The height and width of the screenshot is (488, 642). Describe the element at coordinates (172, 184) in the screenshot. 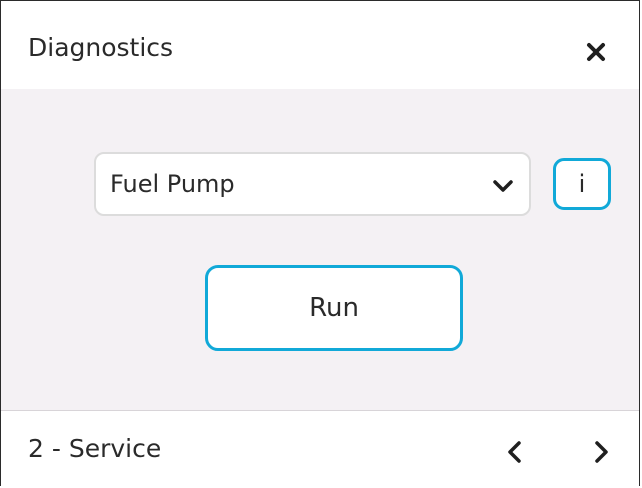

I see `component-select-value: Fuel Pump` at that location.